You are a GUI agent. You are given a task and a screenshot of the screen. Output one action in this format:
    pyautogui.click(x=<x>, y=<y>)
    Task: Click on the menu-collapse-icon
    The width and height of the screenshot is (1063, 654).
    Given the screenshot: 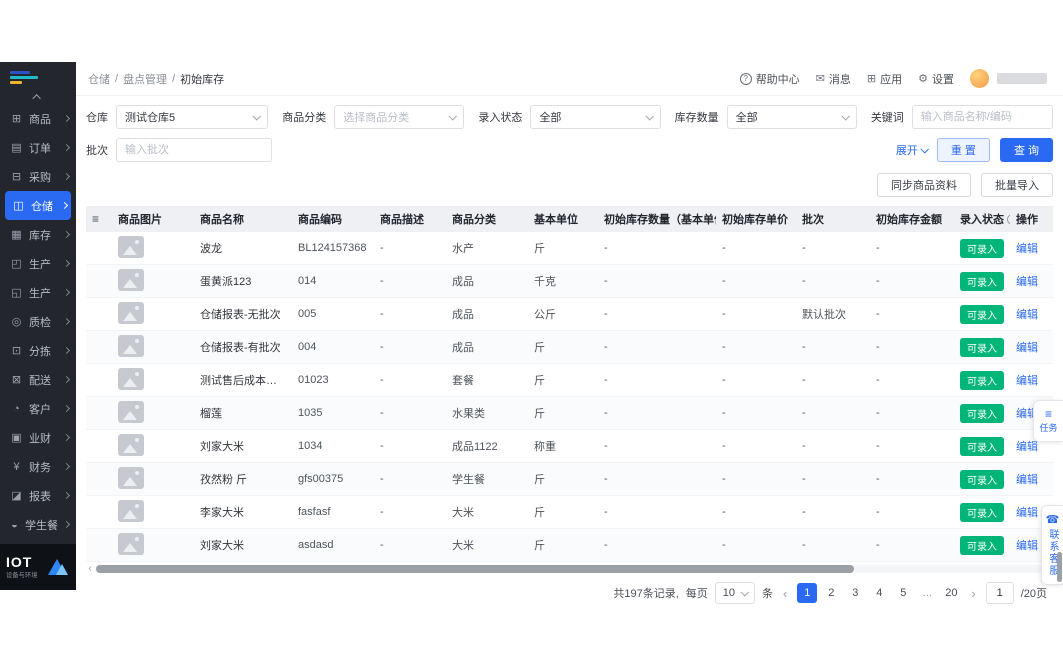 What is the action you would take?
    pyautogui.click(x=38, y=97)
    